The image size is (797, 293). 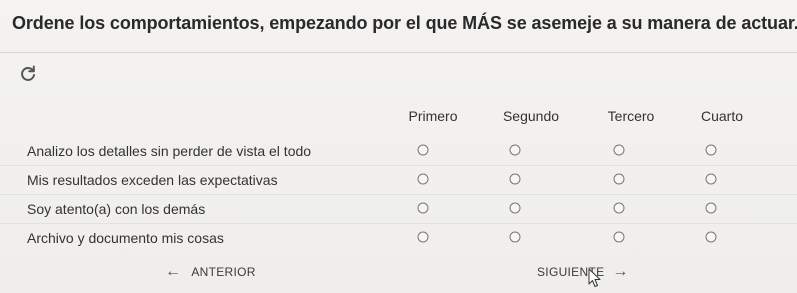 I want to click on radio-row3-tercero, so click(x=619, y=208).